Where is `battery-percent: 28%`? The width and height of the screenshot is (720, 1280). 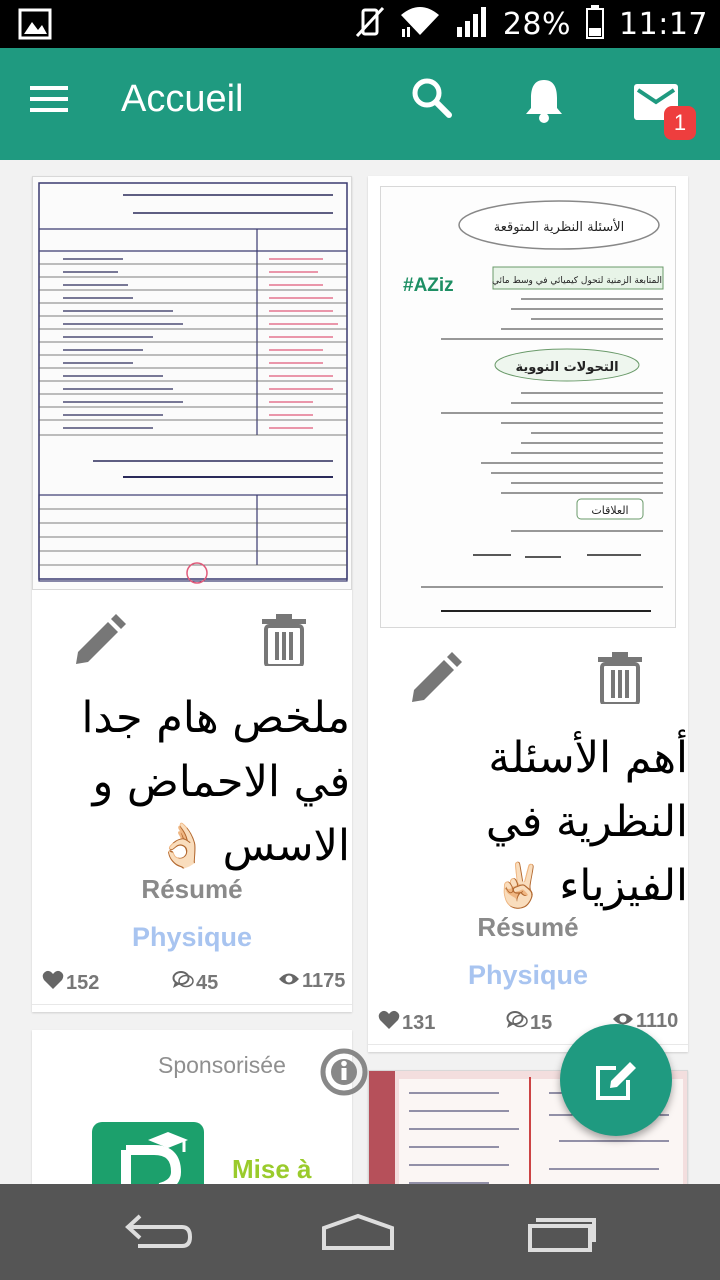 battery-percent: 28% is located at coordinates (537, 24).